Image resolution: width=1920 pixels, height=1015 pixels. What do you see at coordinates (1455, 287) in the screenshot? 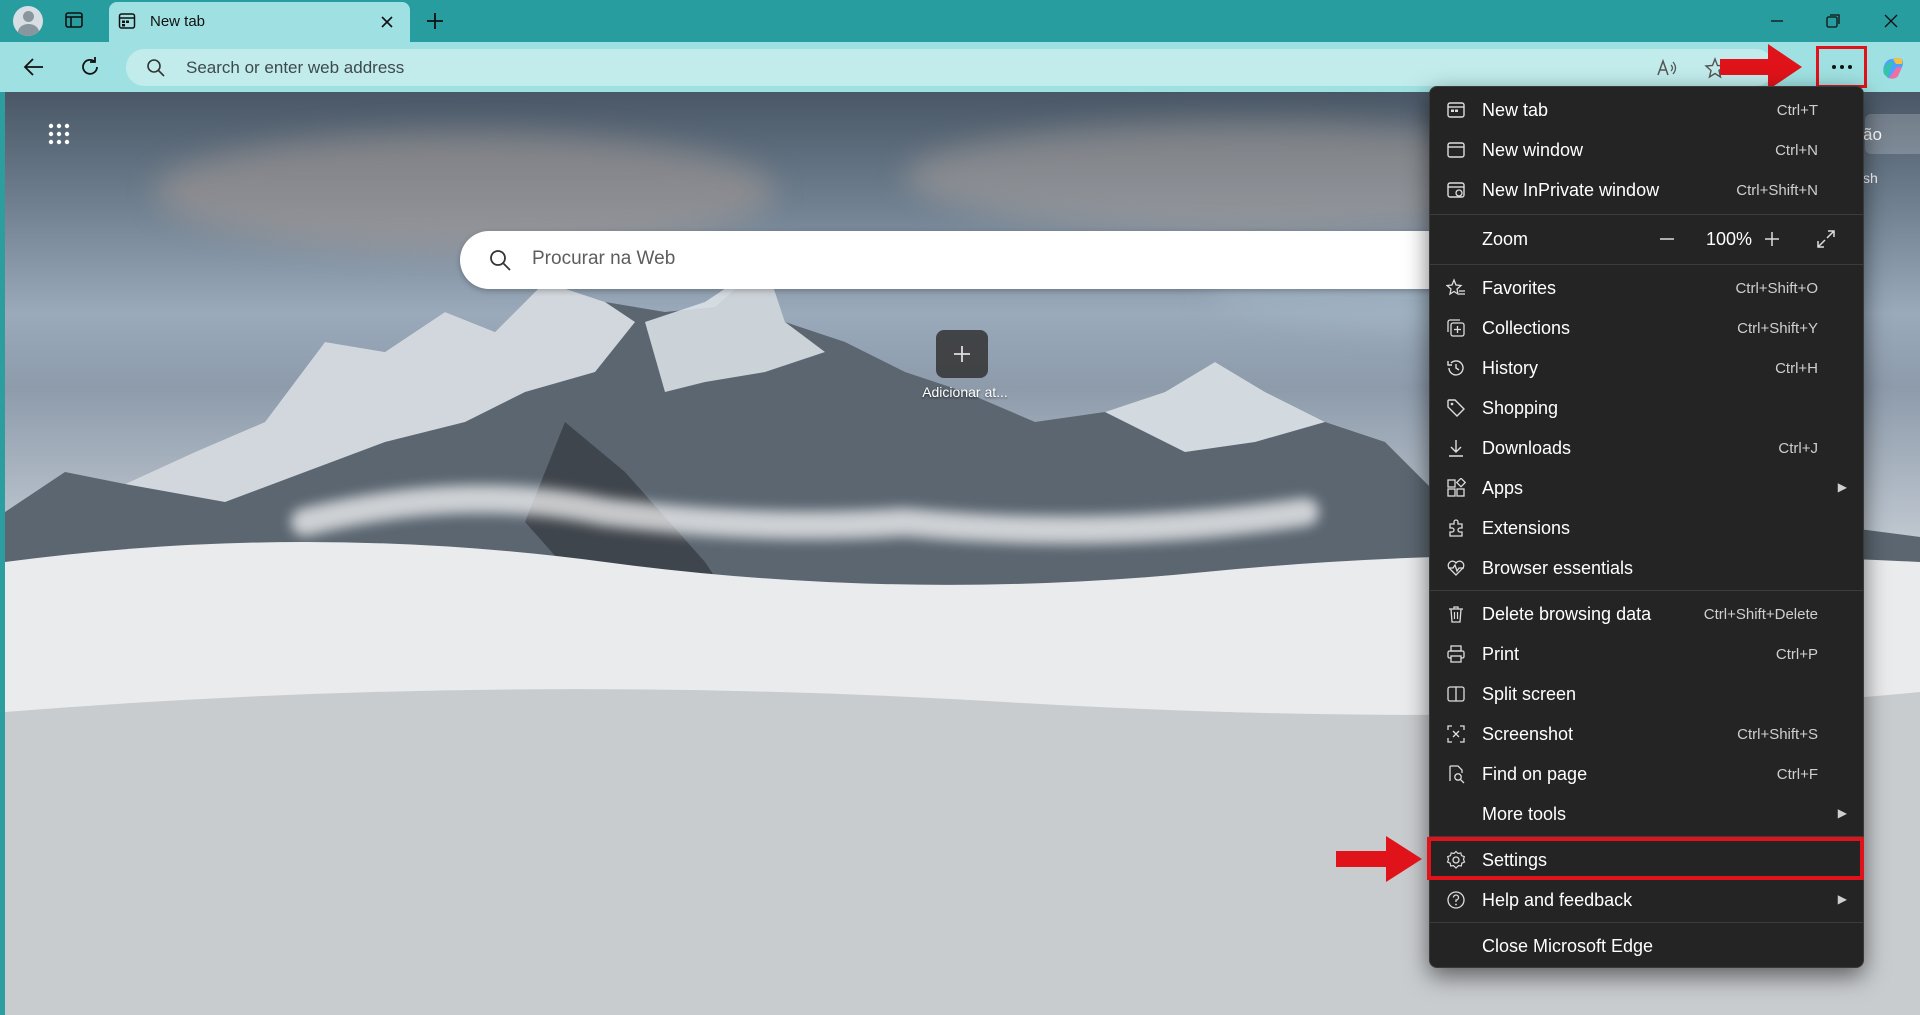
I see `favorites-icon` at bounding box center [1455, 287].